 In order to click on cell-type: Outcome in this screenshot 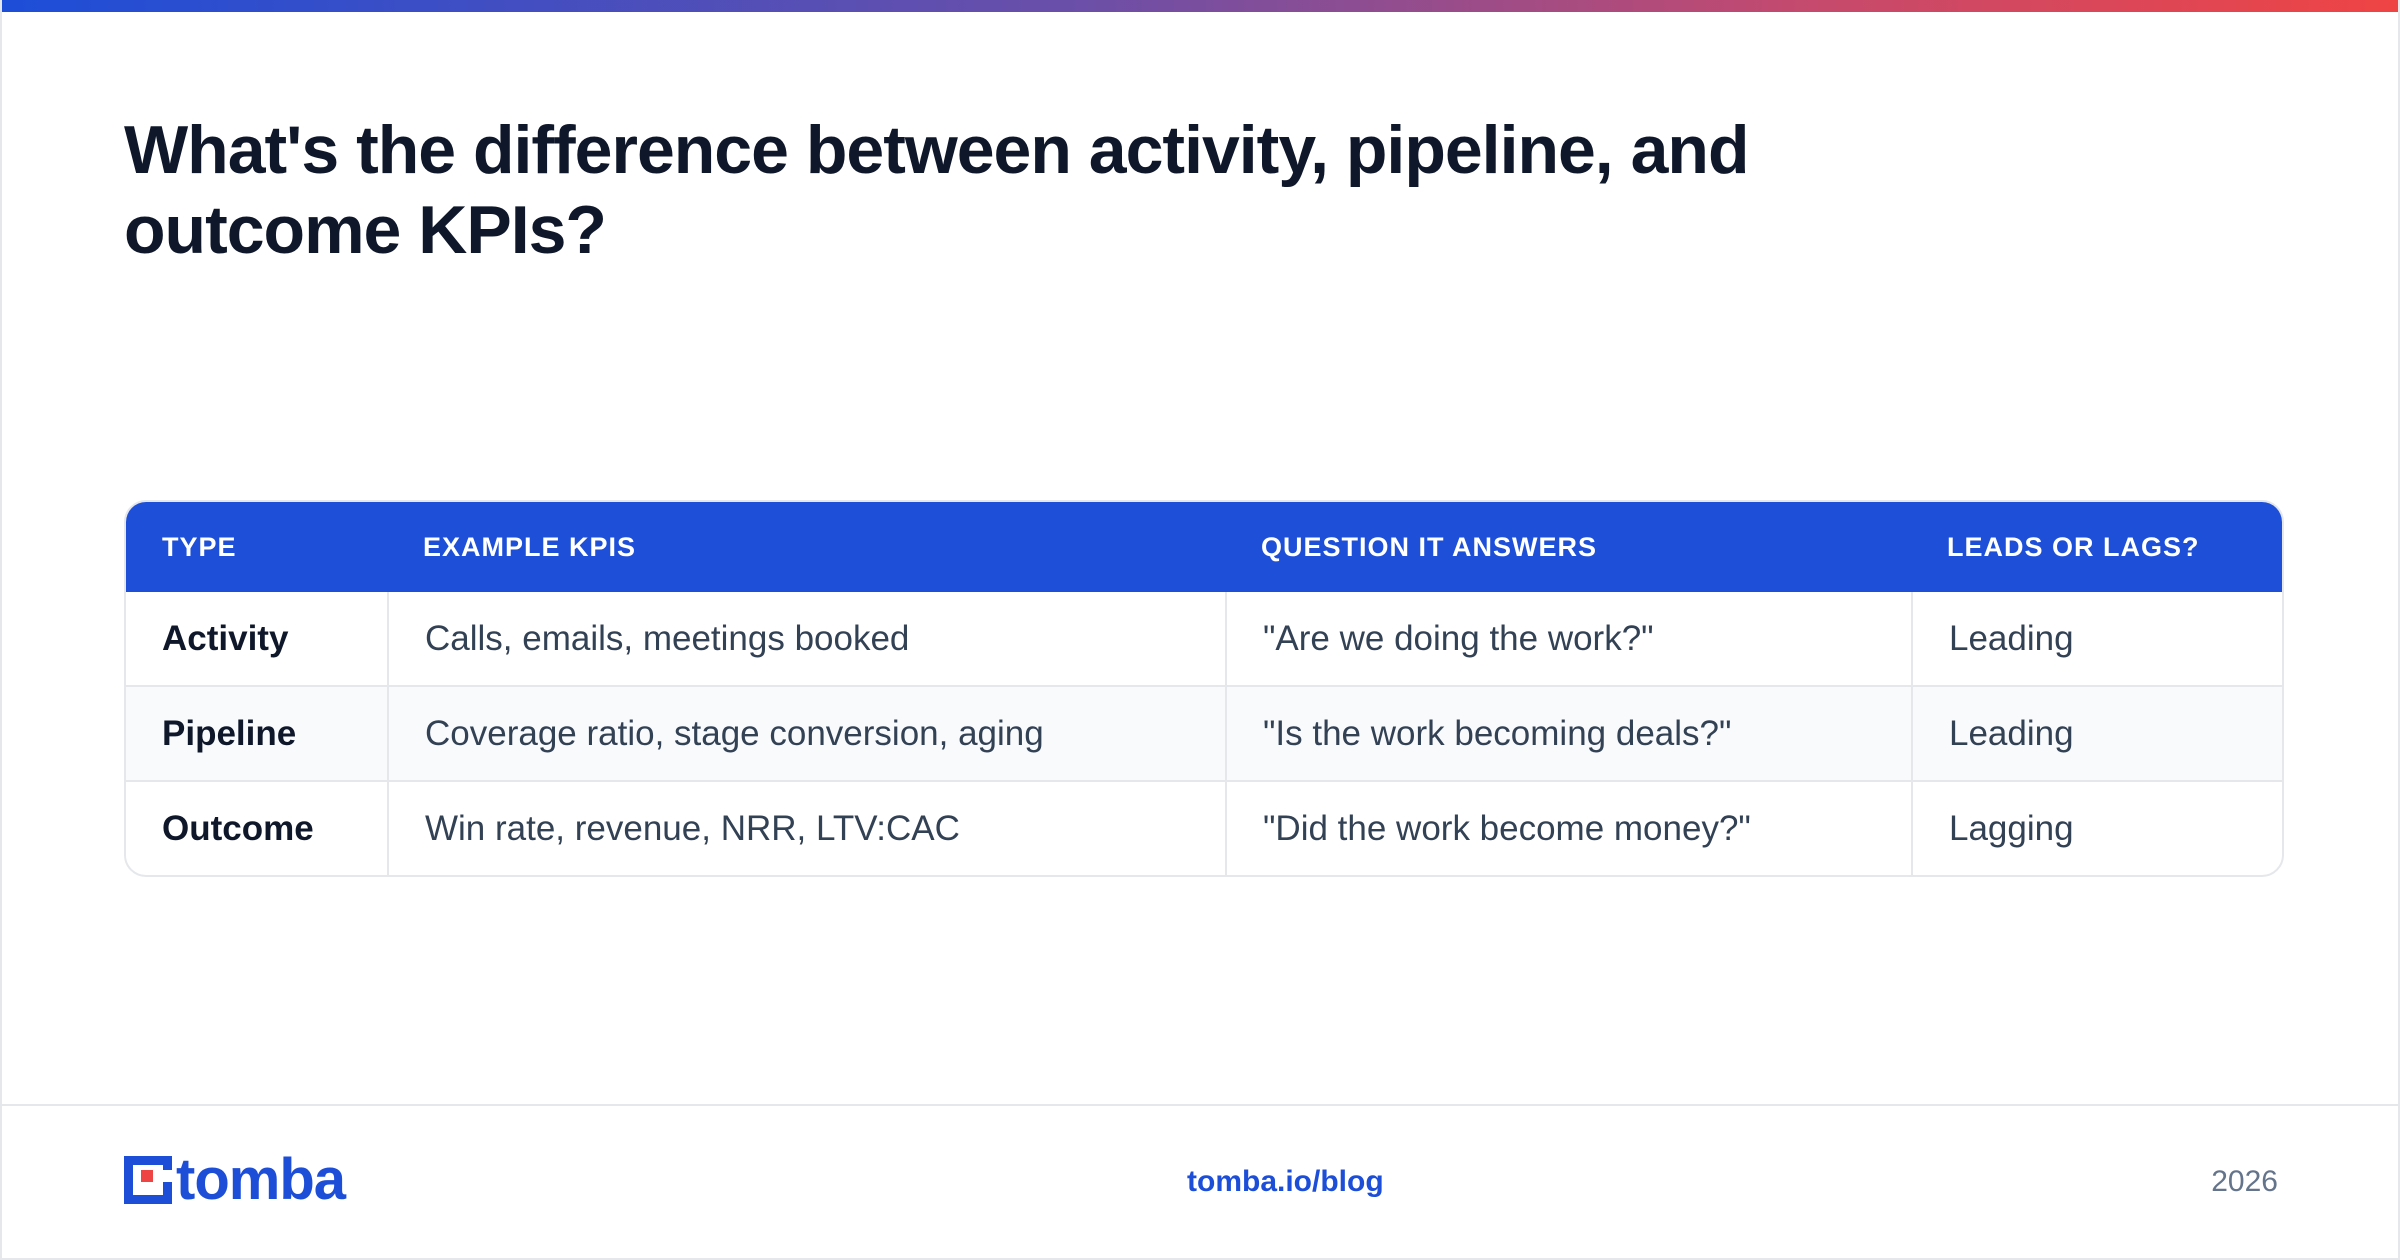, I will do `click(256, 827)`.